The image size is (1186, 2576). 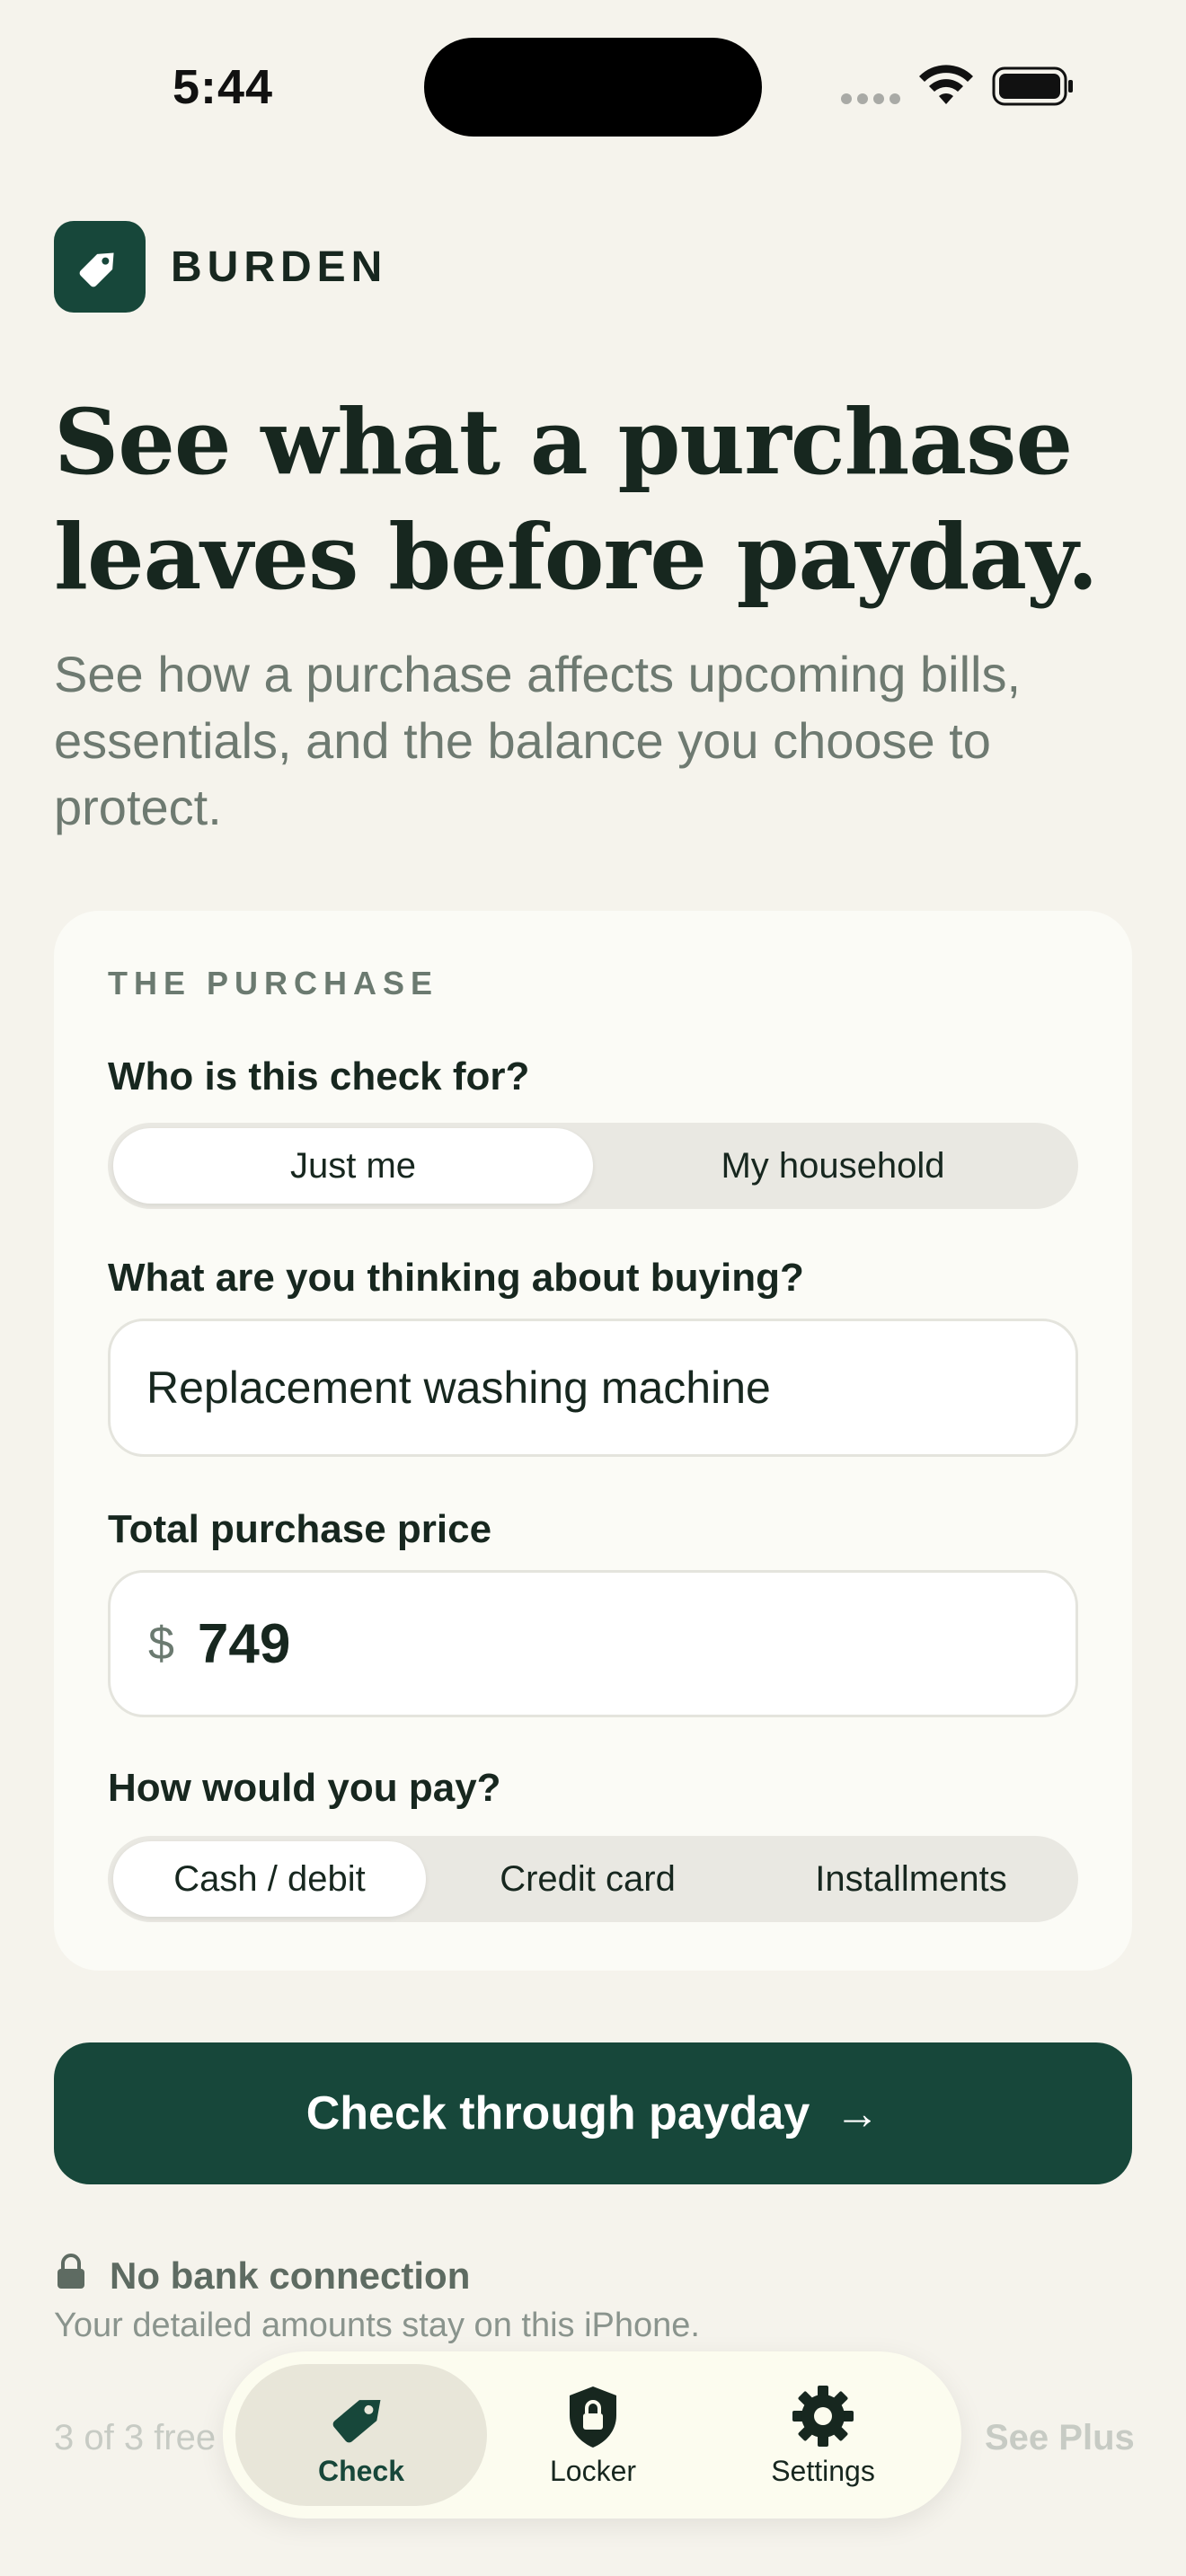 I want to click on wifi-icon, so click(x=946, y=84).